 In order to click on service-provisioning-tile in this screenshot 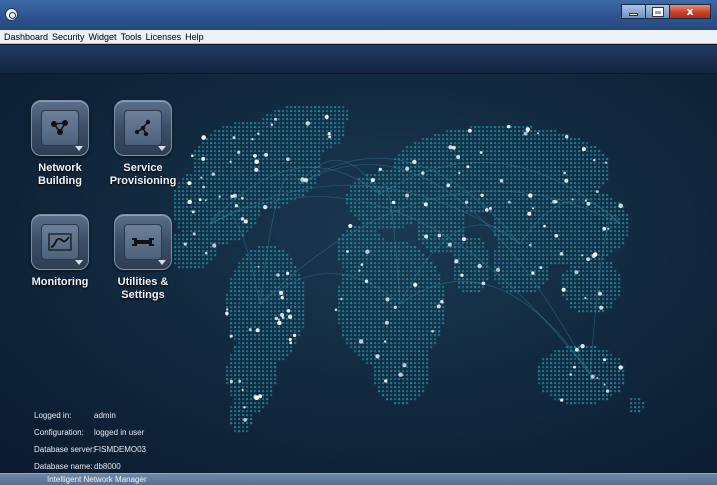, I will do `click(143, 128)`.